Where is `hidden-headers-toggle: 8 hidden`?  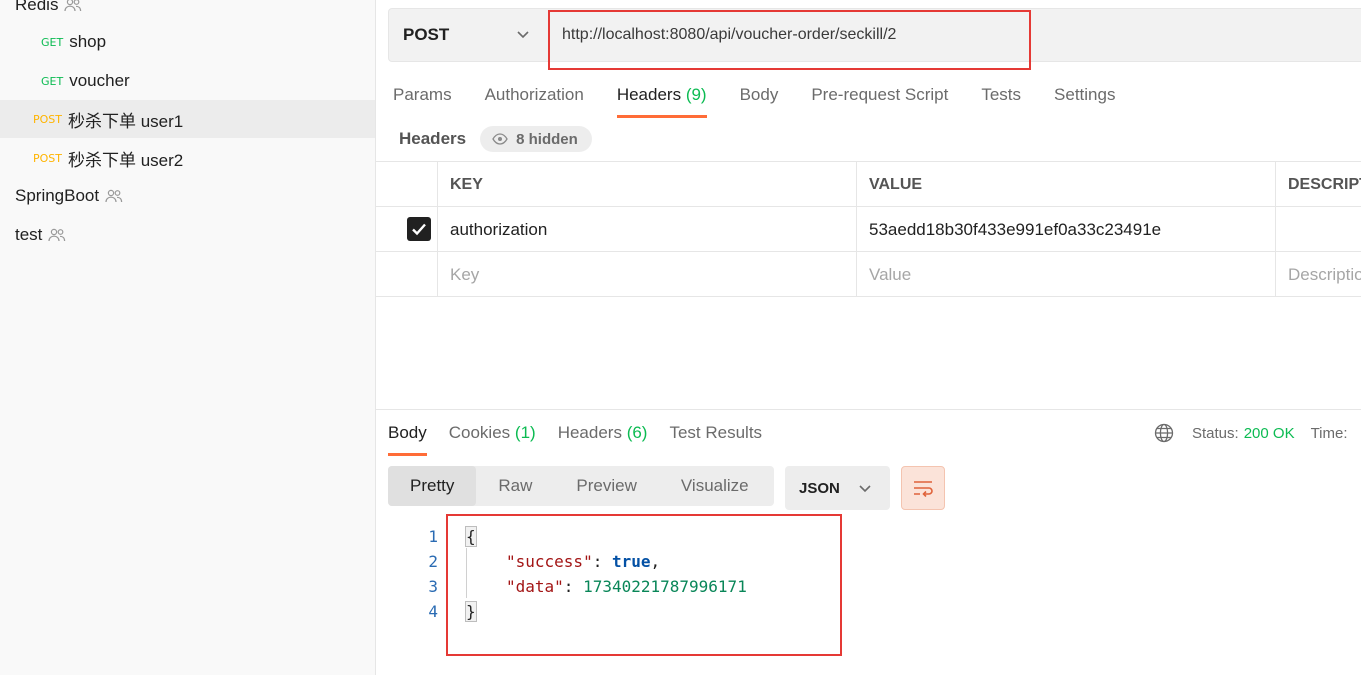 hidden-headers-toggle: 8 hidden is located at coordinates (536, 139).